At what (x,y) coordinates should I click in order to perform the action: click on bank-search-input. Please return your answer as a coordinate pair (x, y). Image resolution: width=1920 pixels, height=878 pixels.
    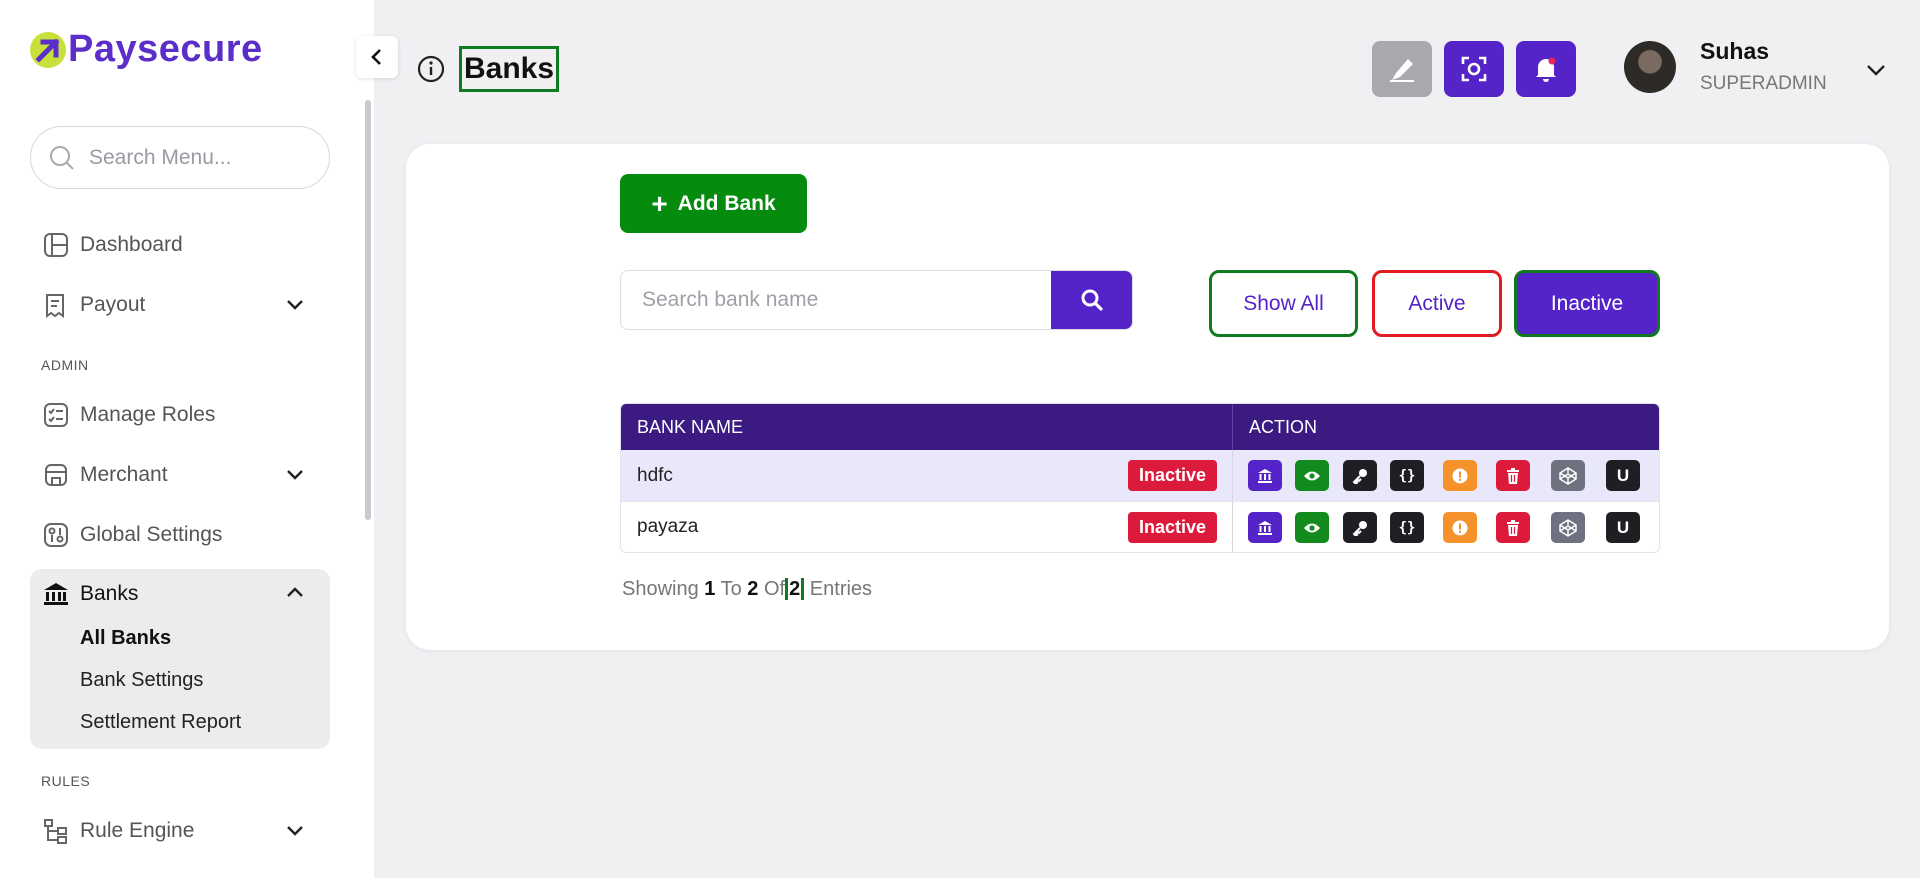
    Looking at the image, I should click on (836, 300).